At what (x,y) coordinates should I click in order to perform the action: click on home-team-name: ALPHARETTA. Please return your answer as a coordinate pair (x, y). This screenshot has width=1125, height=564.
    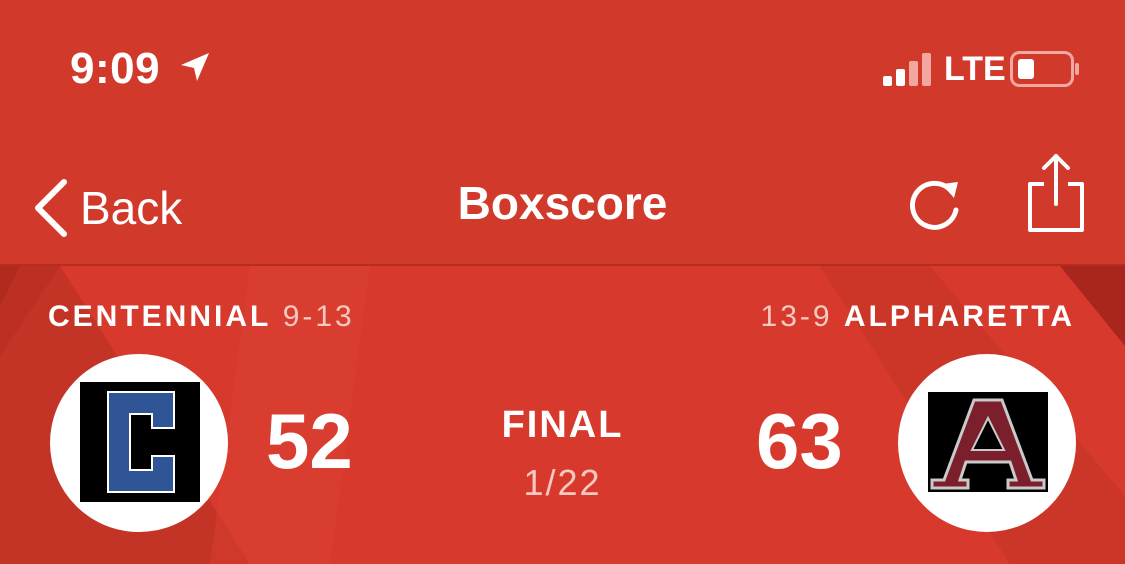
    Looking at the image, I should click on (959, 316).